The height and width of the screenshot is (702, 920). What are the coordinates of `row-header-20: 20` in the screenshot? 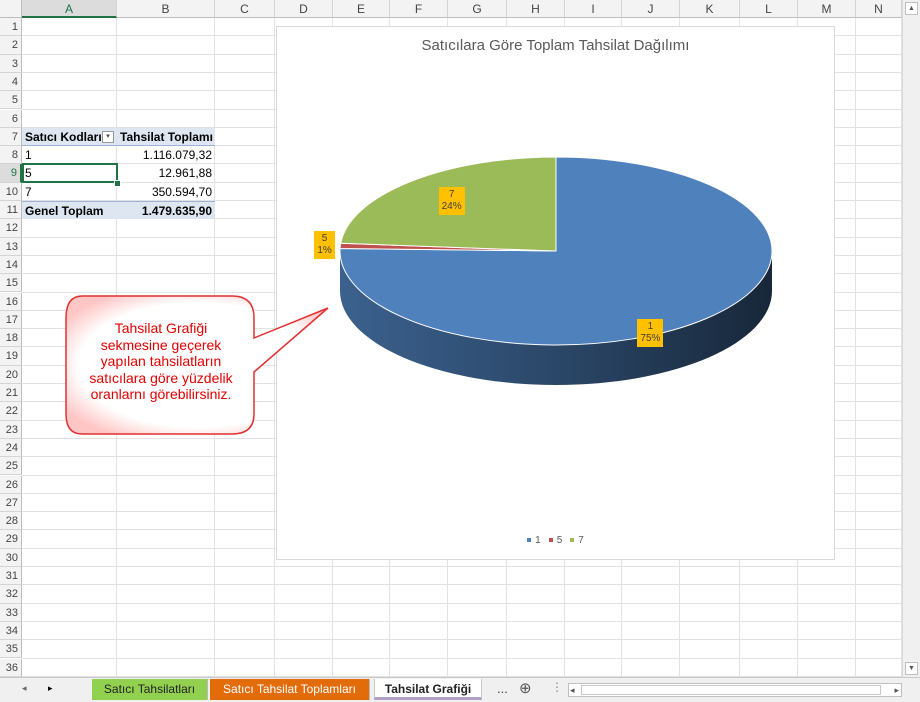 It's located at (11, 374).